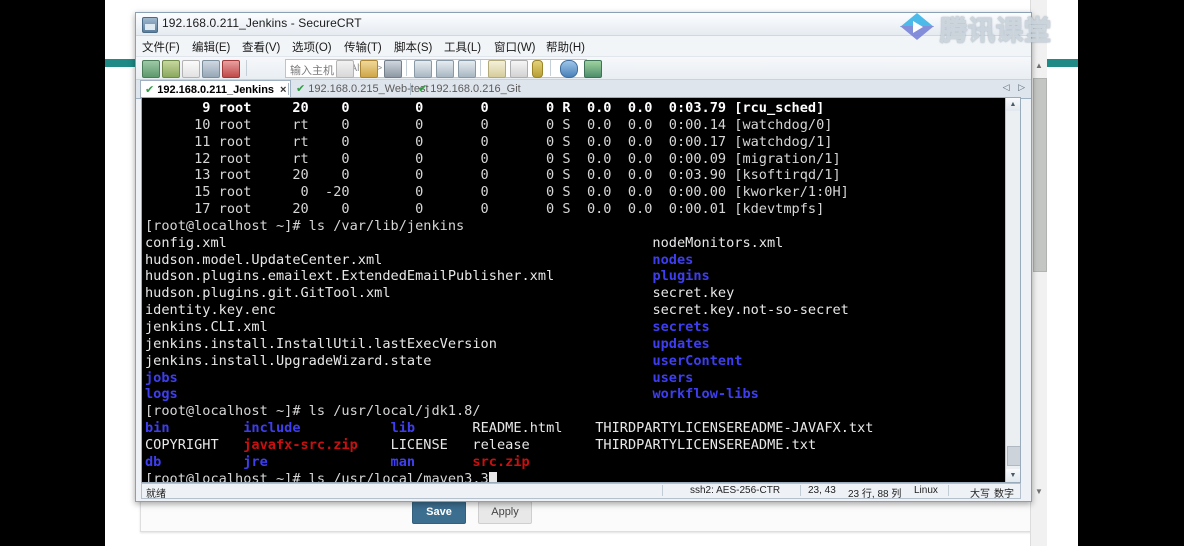 The width and height of the screenshot is (1184, 546). I want to click on key-icon, so click(537, 69).